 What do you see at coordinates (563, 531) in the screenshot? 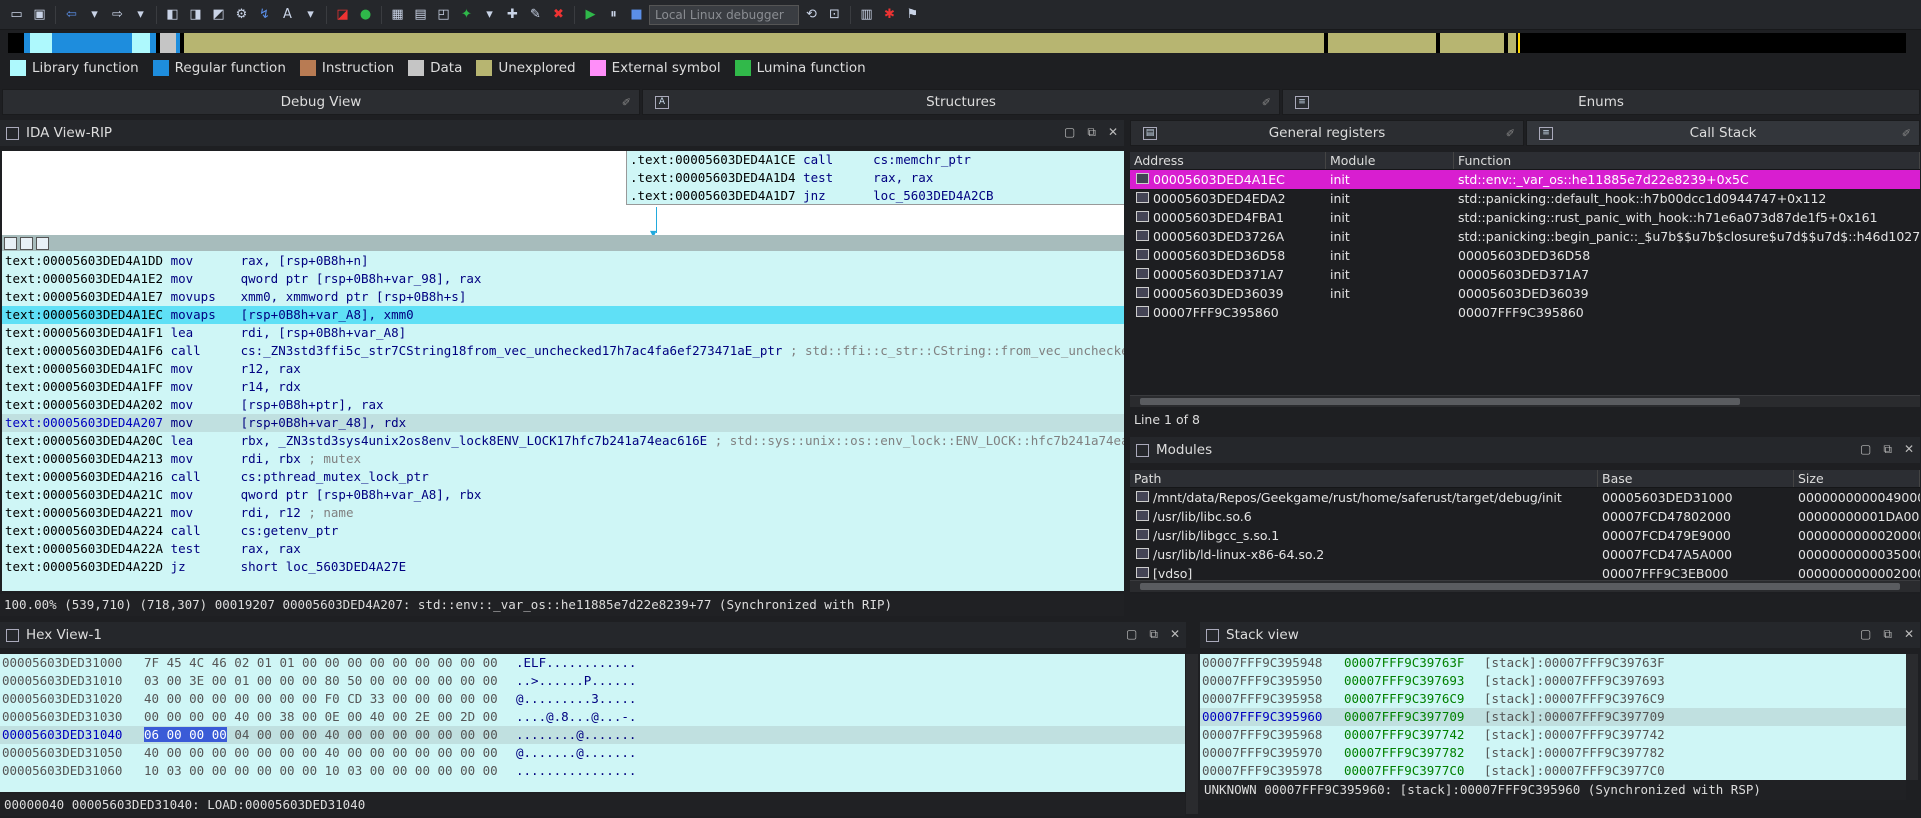
I see `asm-line: text:00005603DED4A224 call cs:getenv_ptr` at bounding box center [563, 531].